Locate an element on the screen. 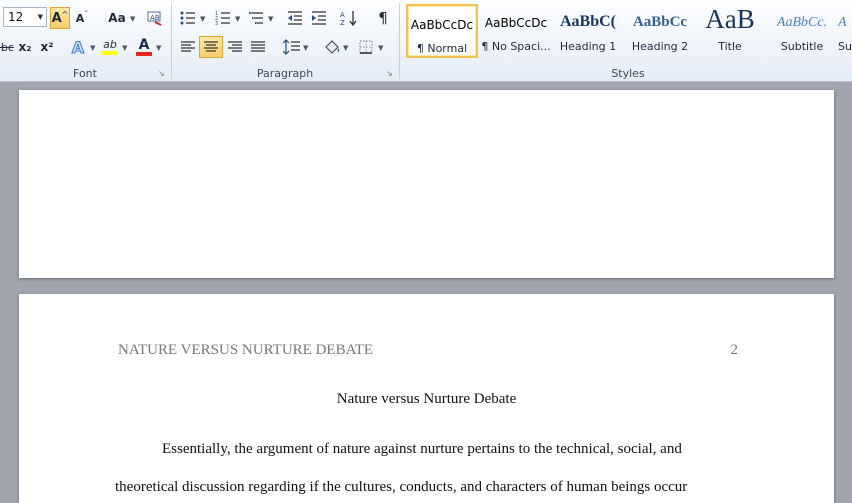 Image resolution: width=852 pixels, height=503 pixels. strikethrough-icon: abc is located at coordinates (7, 47).